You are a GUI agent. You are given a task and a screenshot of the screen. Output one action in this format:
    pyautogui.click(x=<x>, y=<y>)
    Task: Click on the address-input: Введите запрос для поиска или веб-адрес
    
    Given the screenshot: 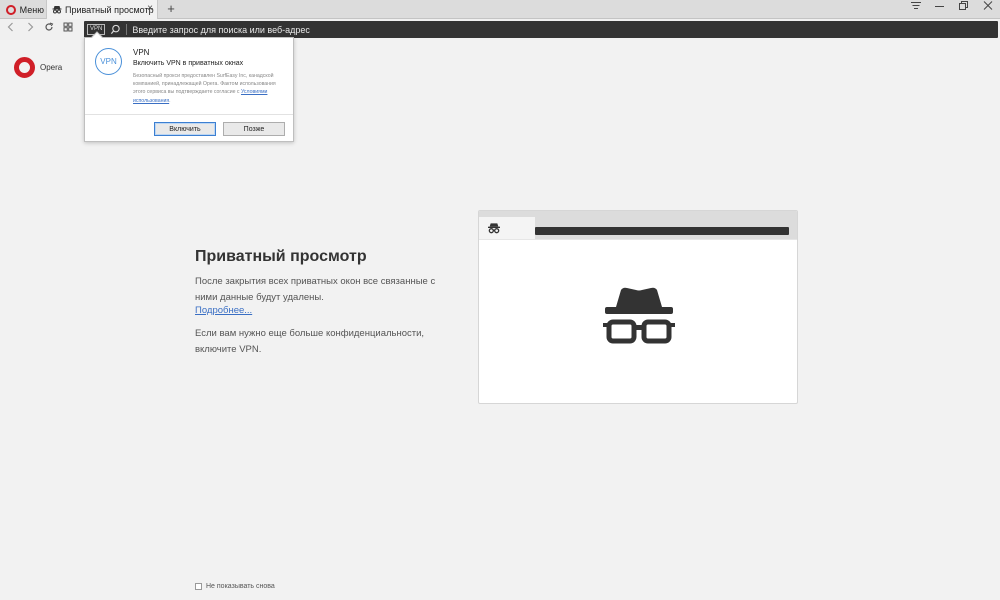 What is the action you would take?
    pyautogui.click(x=221, y=30)
    